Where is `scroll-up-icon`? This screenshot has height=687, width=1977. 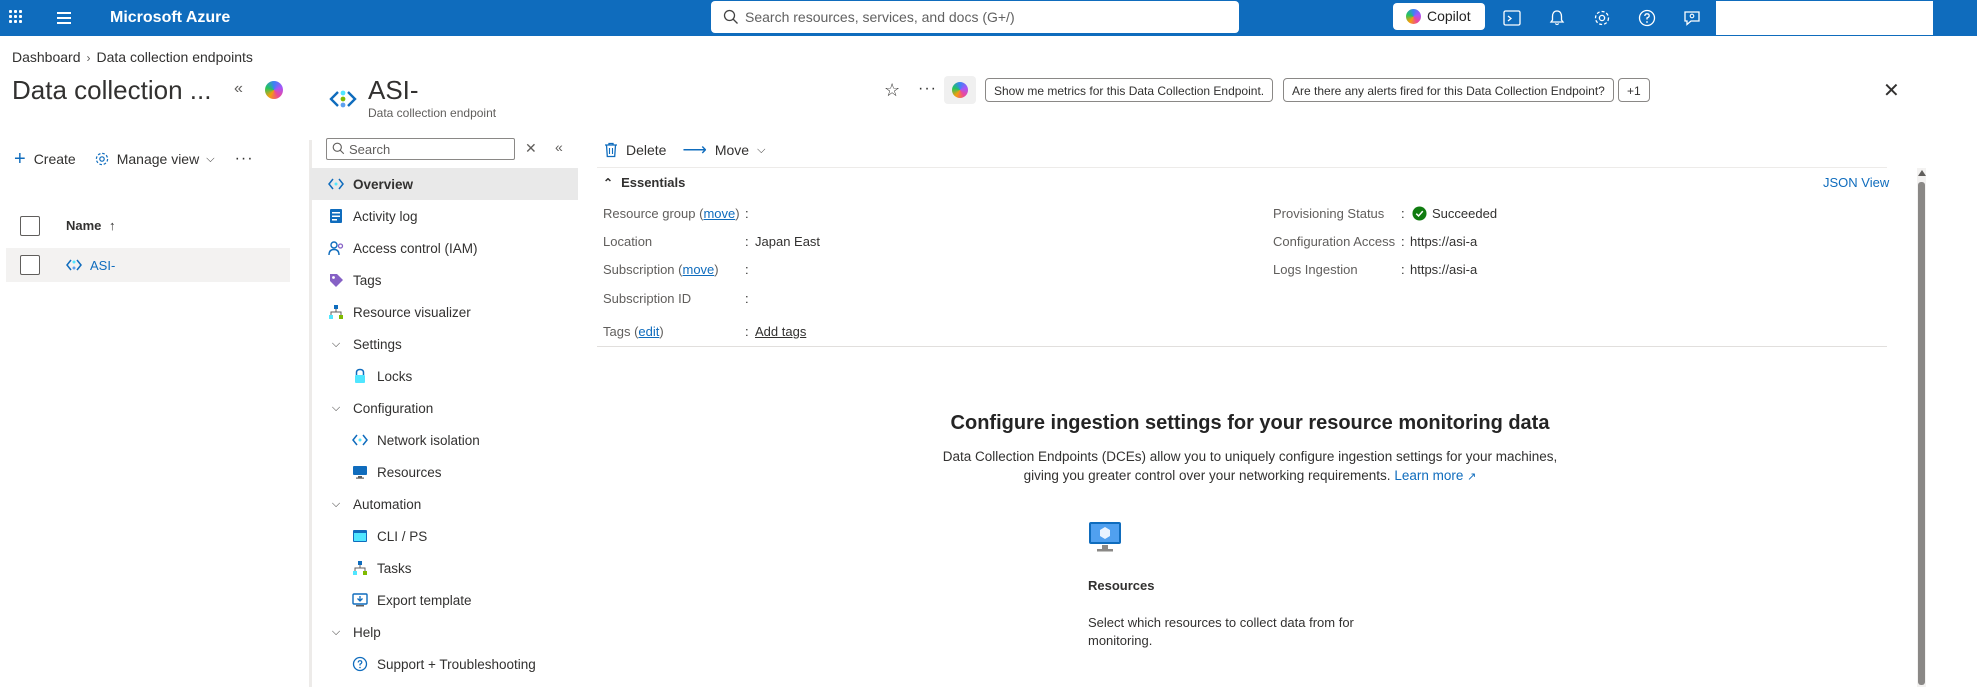
scroll-up-icon is located at coordinates (1922, 173).